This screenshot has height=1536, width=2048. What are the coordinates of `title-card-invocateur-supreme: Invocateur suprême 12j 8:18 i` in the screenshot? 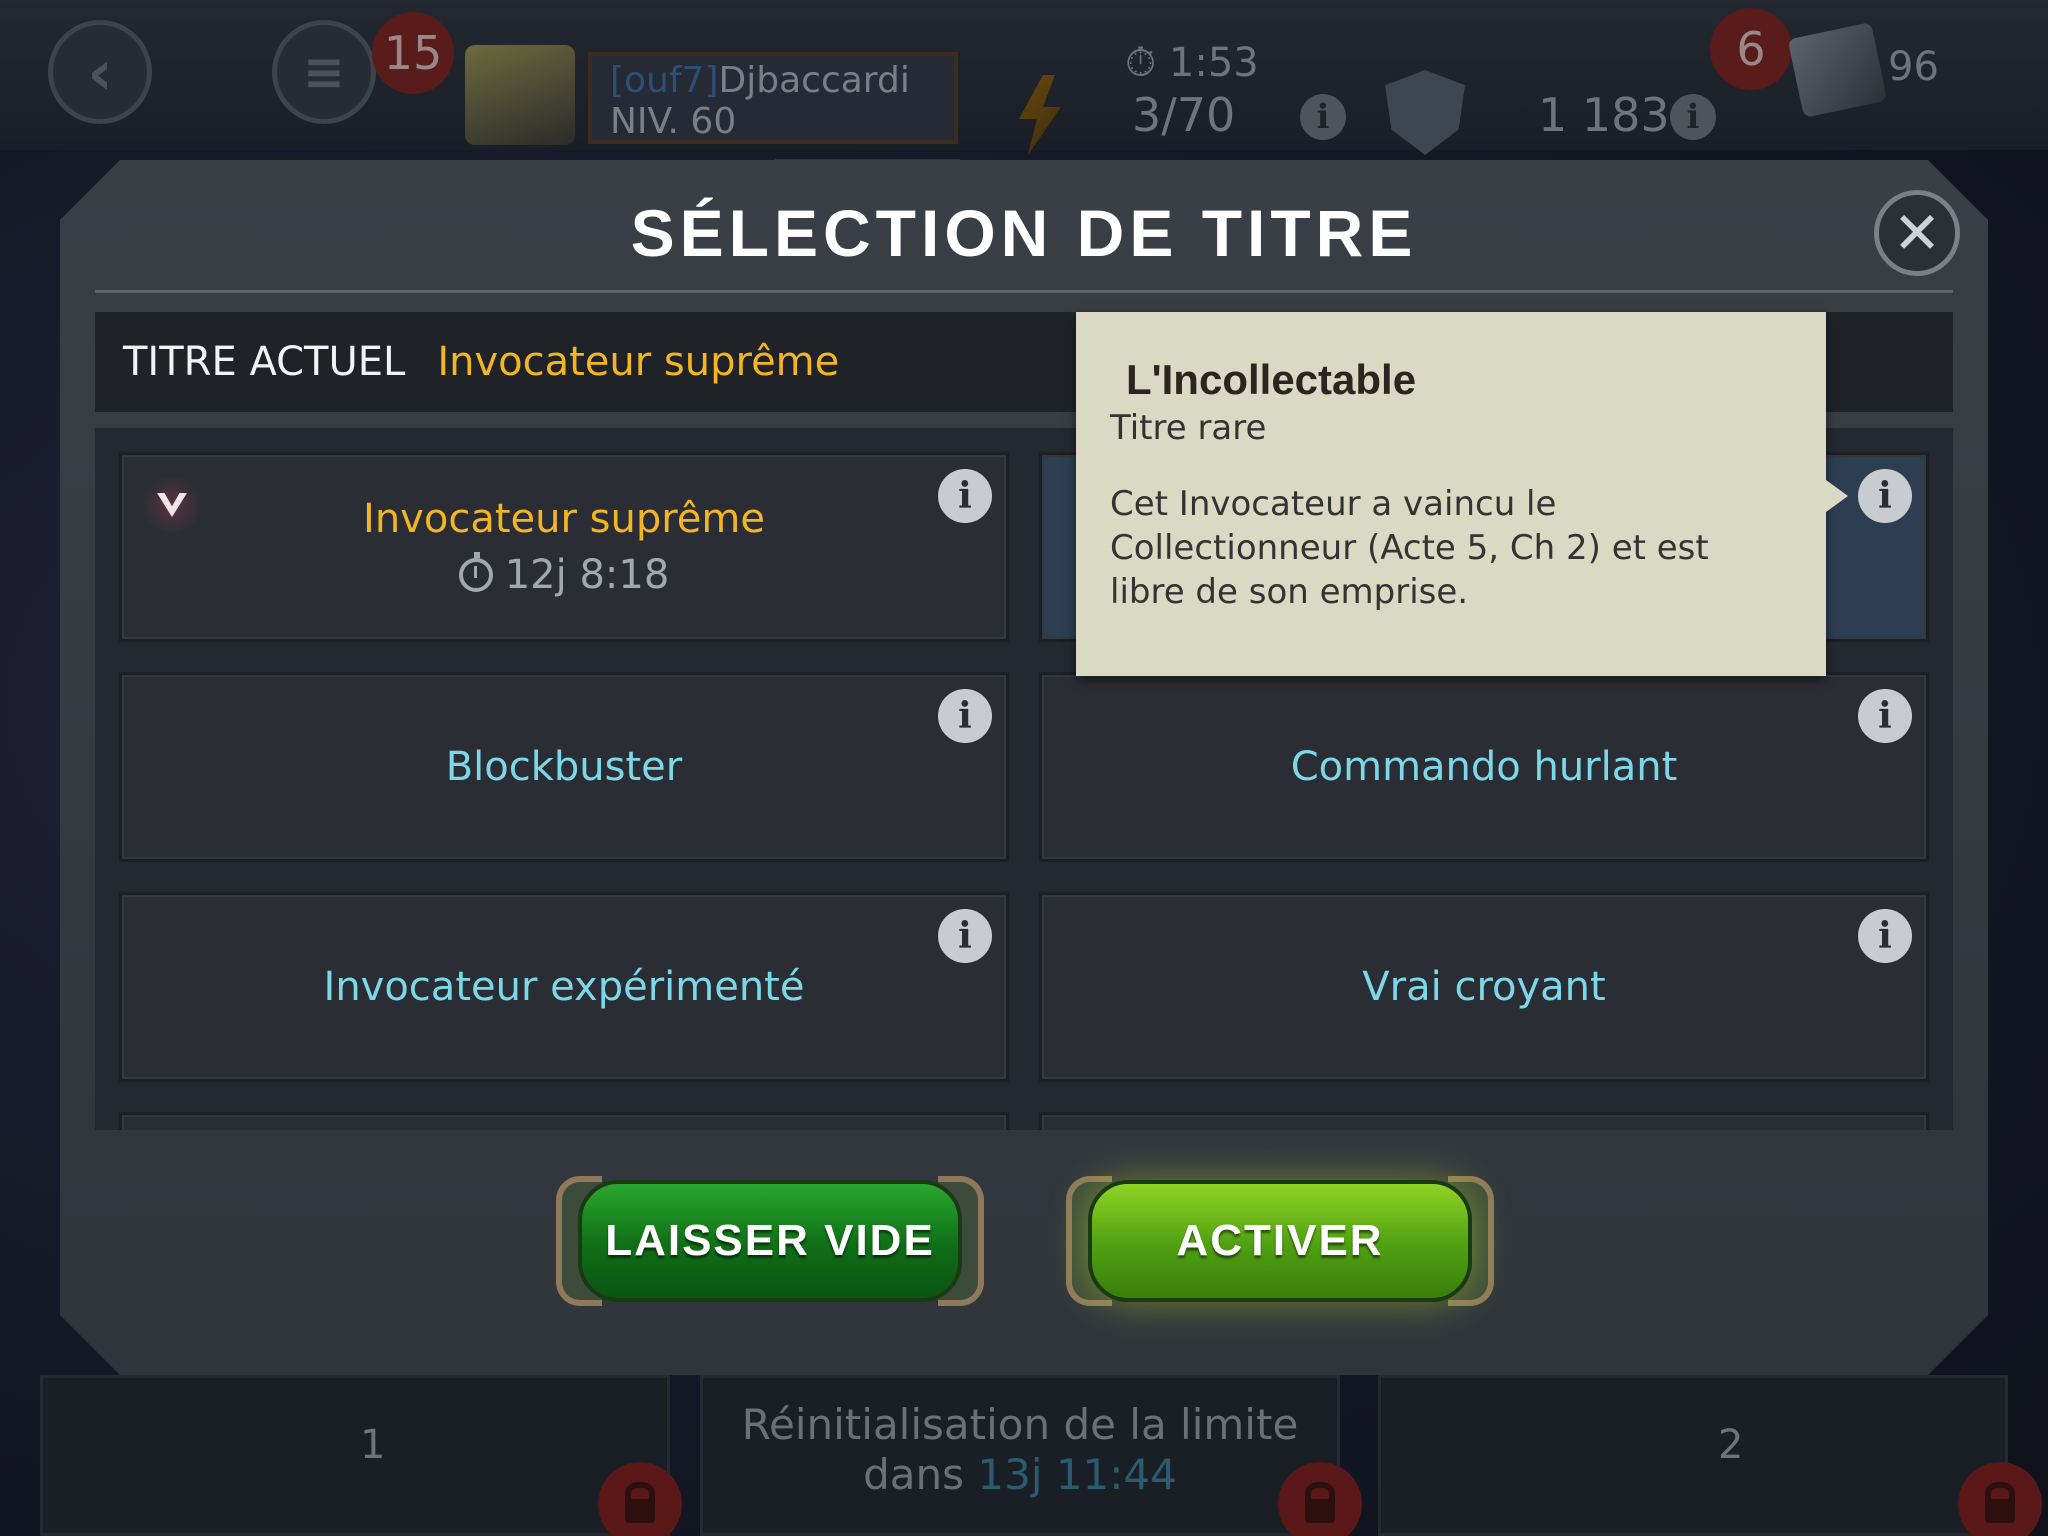 It's located at (564, 547).